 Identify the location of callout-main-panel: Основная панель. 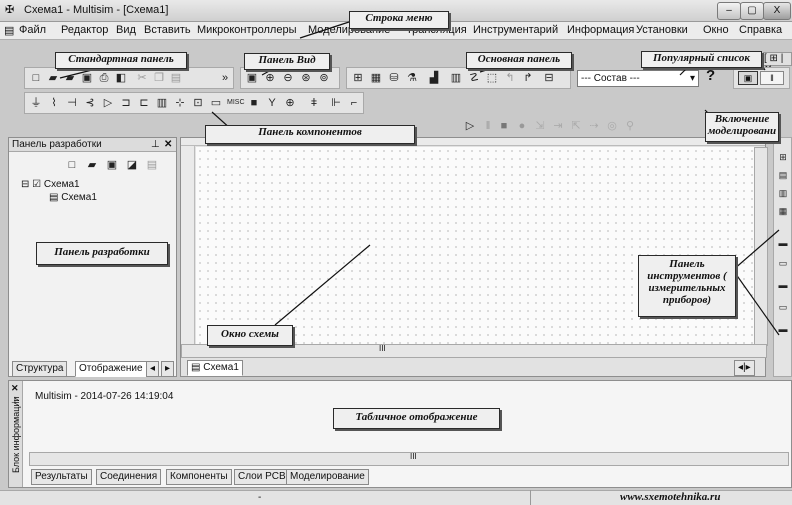
(519, 60).